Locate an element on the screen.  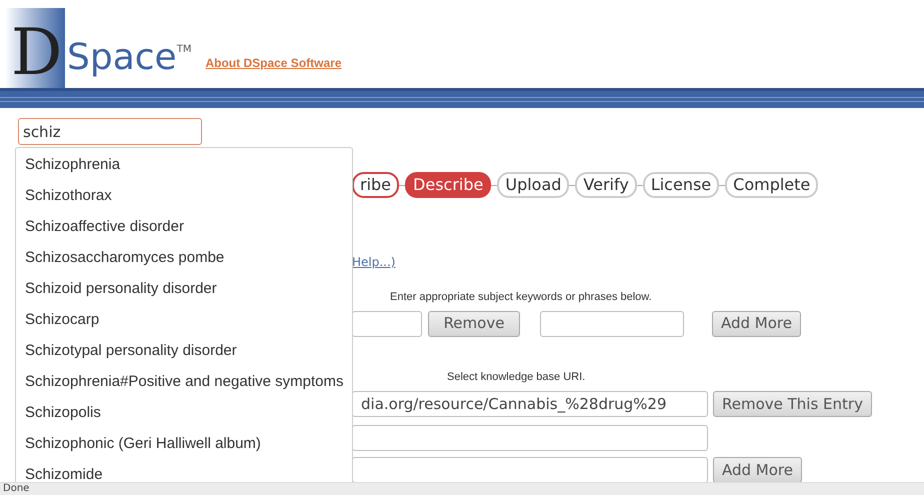
suggestion-item: Schizomide is located at coordinates (64, 471).